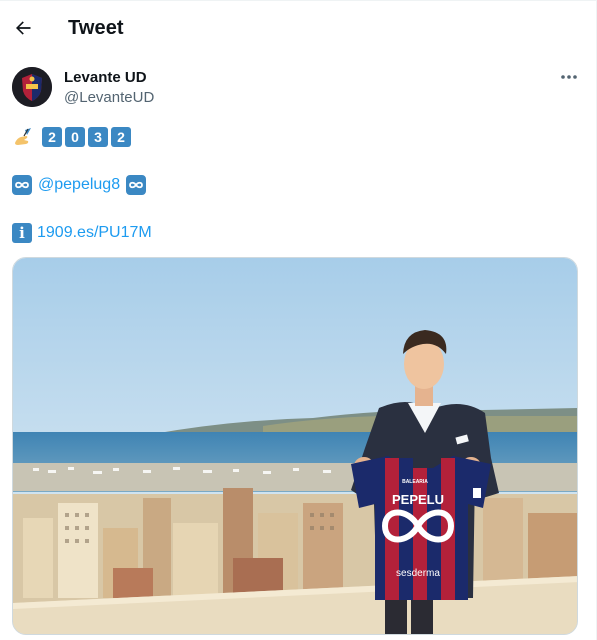  I want to click on tweet-line-contract: 2 0 3 2, so click(73, 137).